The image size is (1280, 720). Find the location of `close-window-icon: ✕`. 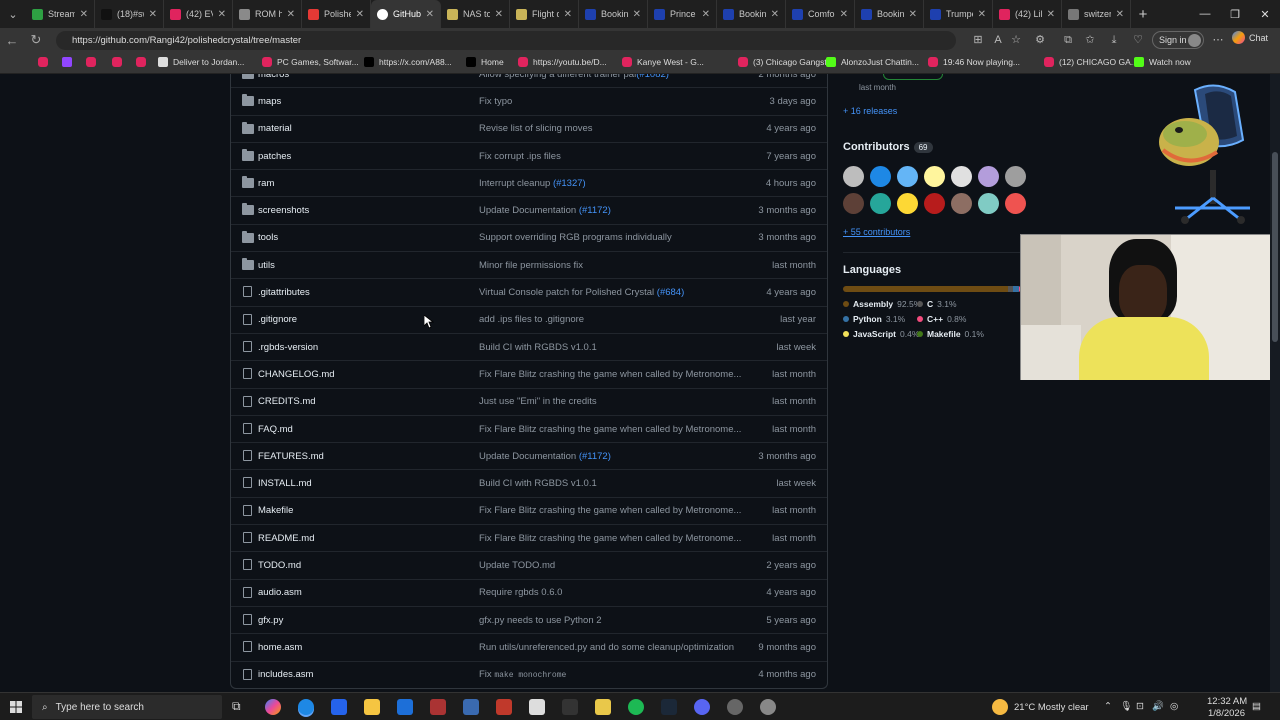

close-window-icon: ✕ is located at coordinates (1265, 14).